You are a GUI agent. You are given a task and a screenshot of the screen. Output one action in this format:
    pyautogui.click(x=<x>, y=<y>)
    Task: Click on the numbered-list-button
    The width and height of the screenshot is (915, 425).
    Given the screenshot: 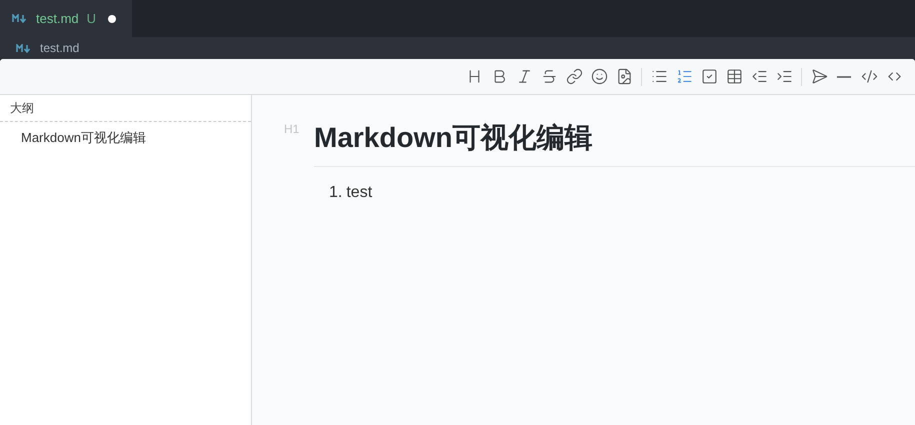 What is the action you would take?
    pyautogui.click(x=684, y=77)
    